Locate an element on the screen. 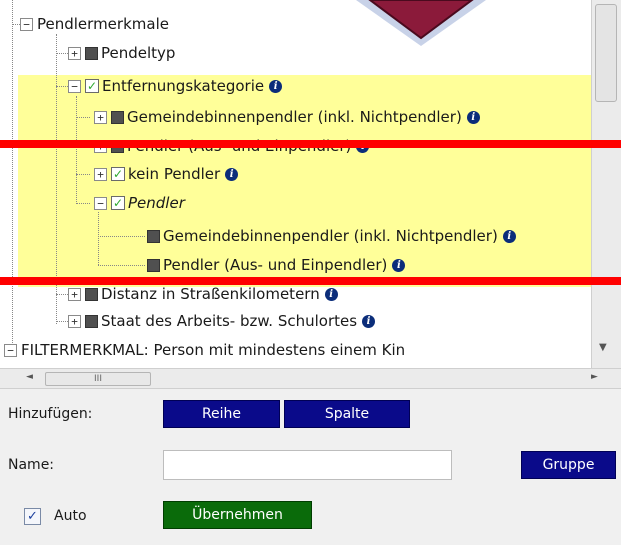 This screenshot has height=545, width=621. tree-node-label: Pendler is located at coordinates (156, 203).